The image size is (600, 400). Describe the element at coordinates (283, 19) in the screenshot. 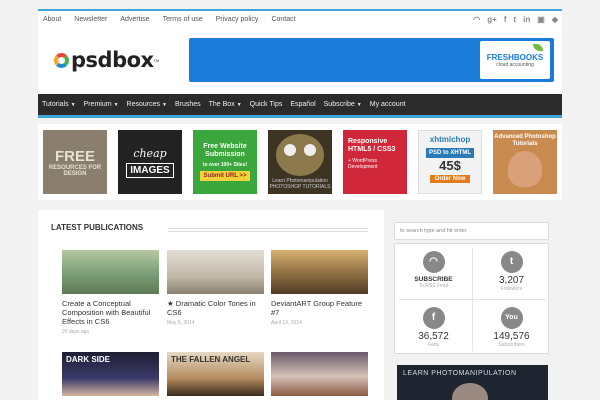

I see `top-link-contact: Contact` at that location.